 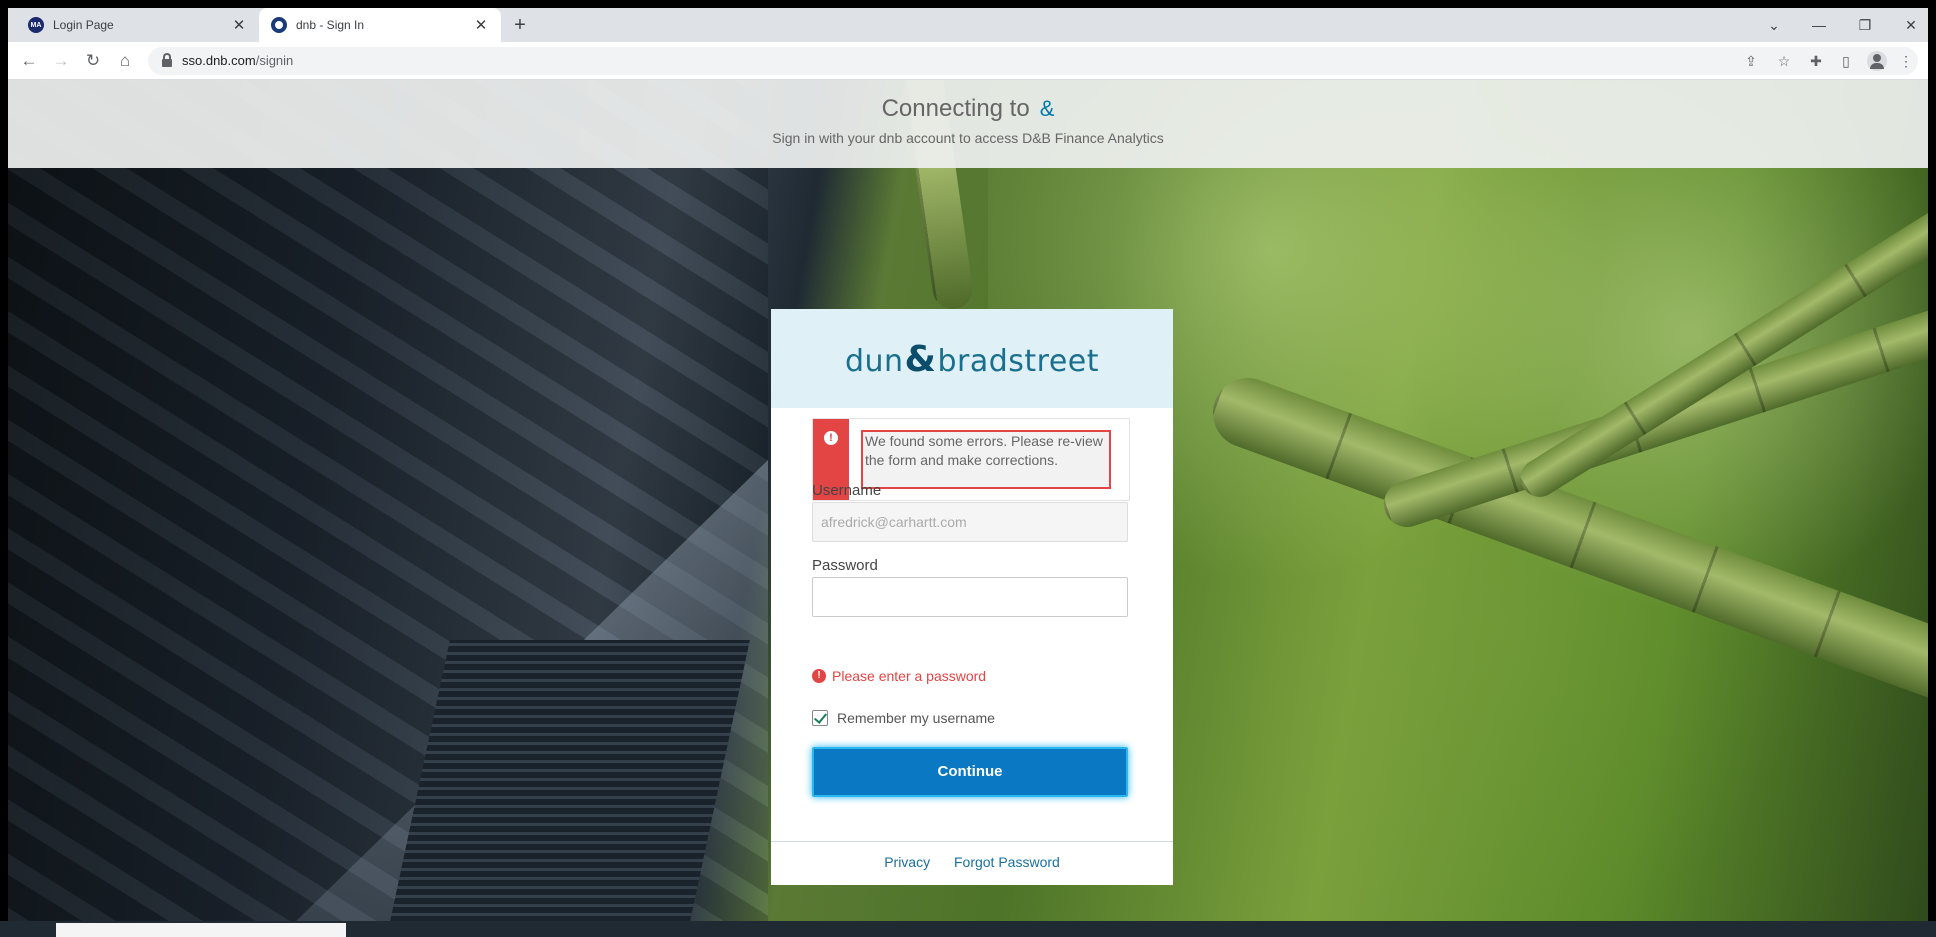 I want to click on menu-kebab-icon: ⋮, so click(x=1906, y=61).